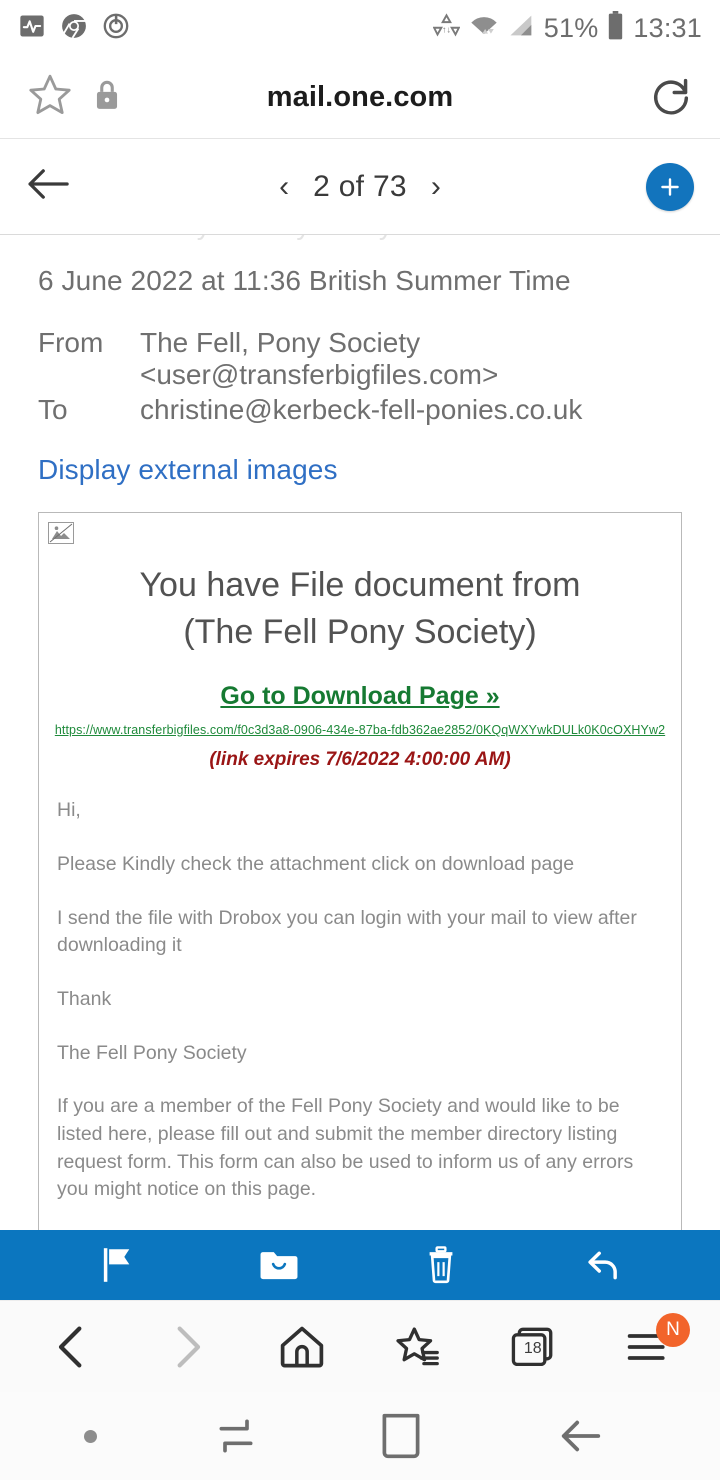 The image size is (720, 1480). I want to click on back-arrow-icon, so click(581, 1436).